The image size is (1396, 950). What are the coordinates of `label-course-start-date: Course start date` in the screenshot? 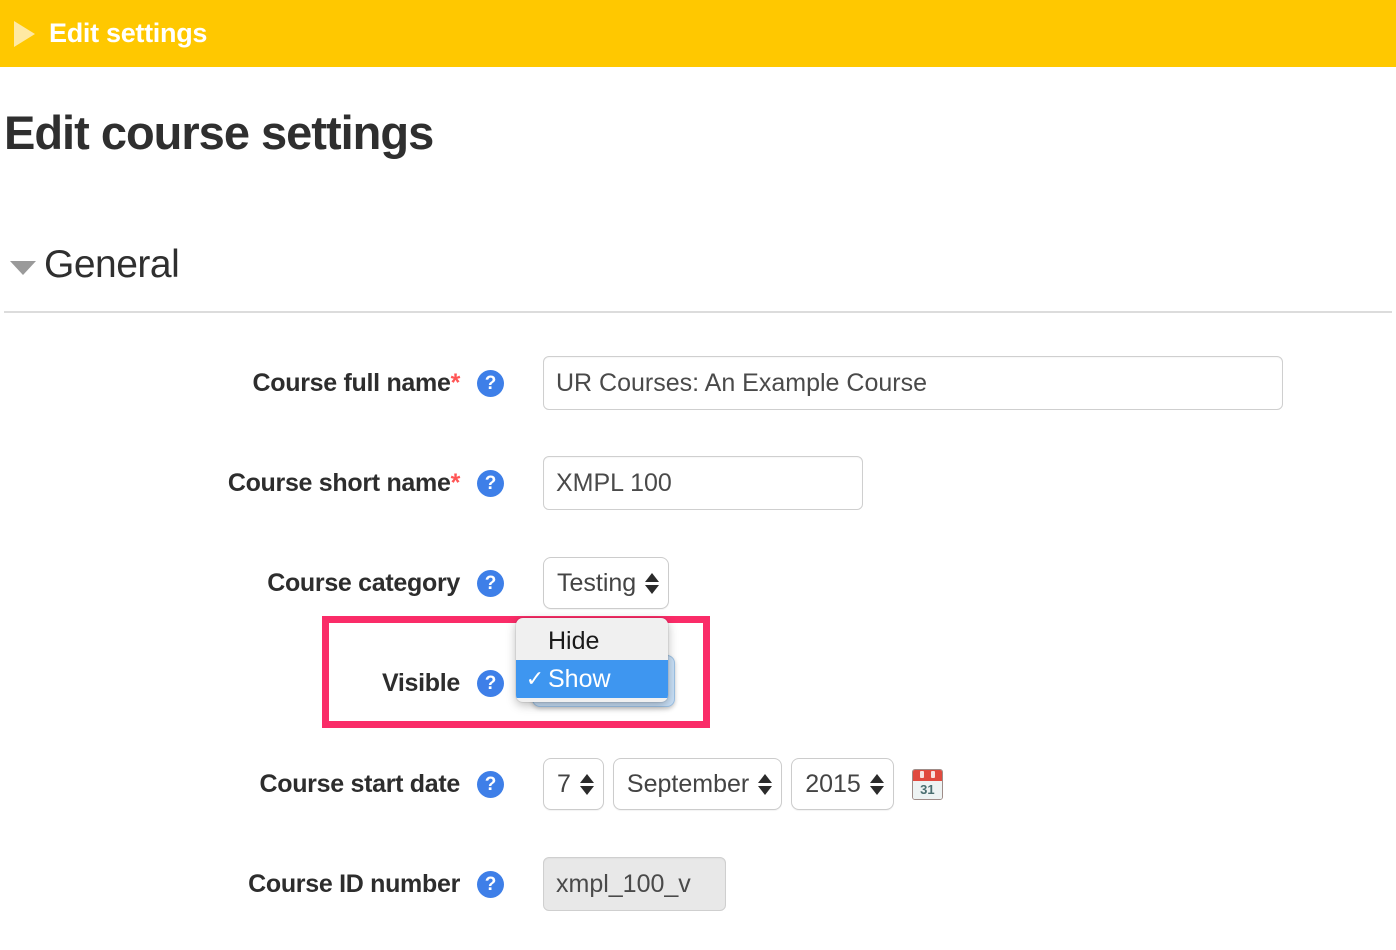 It's located at (359, 783).